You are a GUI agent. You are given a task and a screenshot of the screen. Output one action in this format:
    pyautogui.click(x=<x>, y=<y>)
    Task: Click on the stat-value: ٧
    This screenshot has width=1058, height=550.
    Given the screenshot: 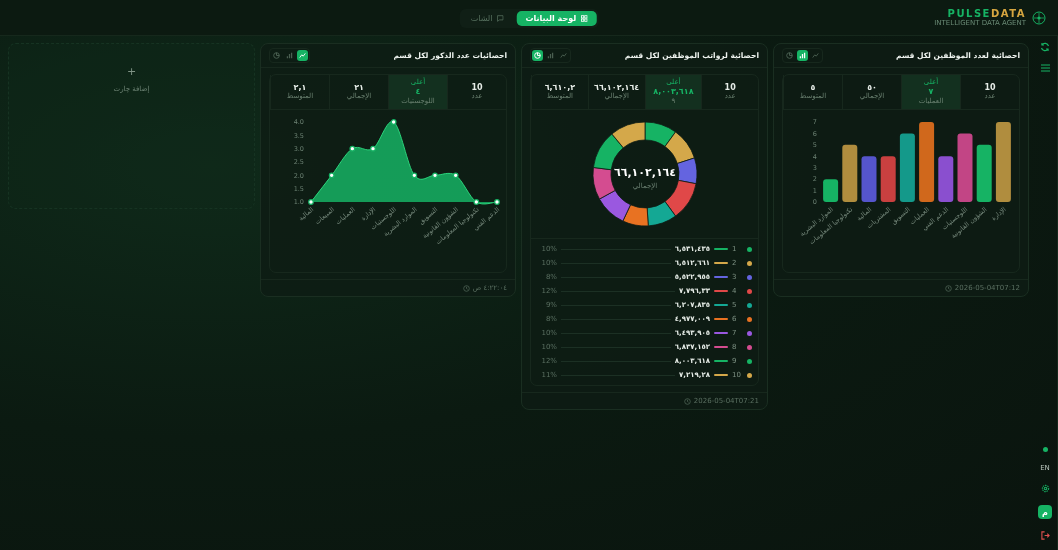 What is the action you would take?
    pyautogui.click(x=931, y=92)
    